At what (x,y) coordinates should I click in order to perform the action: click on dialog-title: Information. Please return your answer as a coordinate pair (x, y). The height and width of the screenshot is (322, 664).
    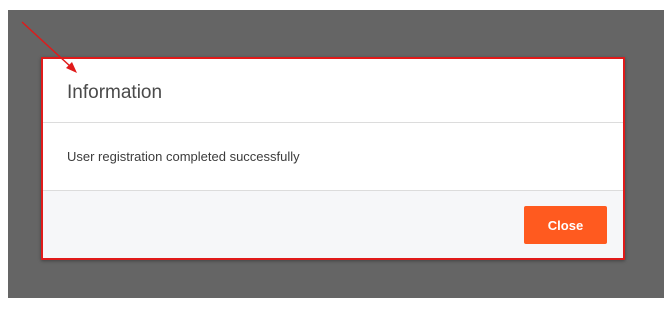
    Looking at the image, I should click on (115, 92).